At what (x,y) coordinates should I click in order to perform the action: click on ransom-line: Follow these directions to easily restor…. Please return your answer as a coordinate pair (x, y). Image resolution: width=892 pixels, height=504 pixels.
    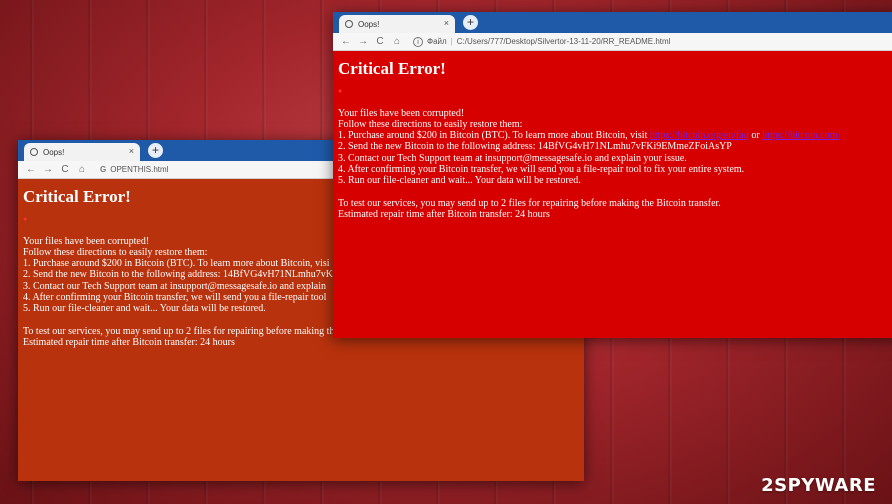
    Looking at the image, I should click on (430, 124).